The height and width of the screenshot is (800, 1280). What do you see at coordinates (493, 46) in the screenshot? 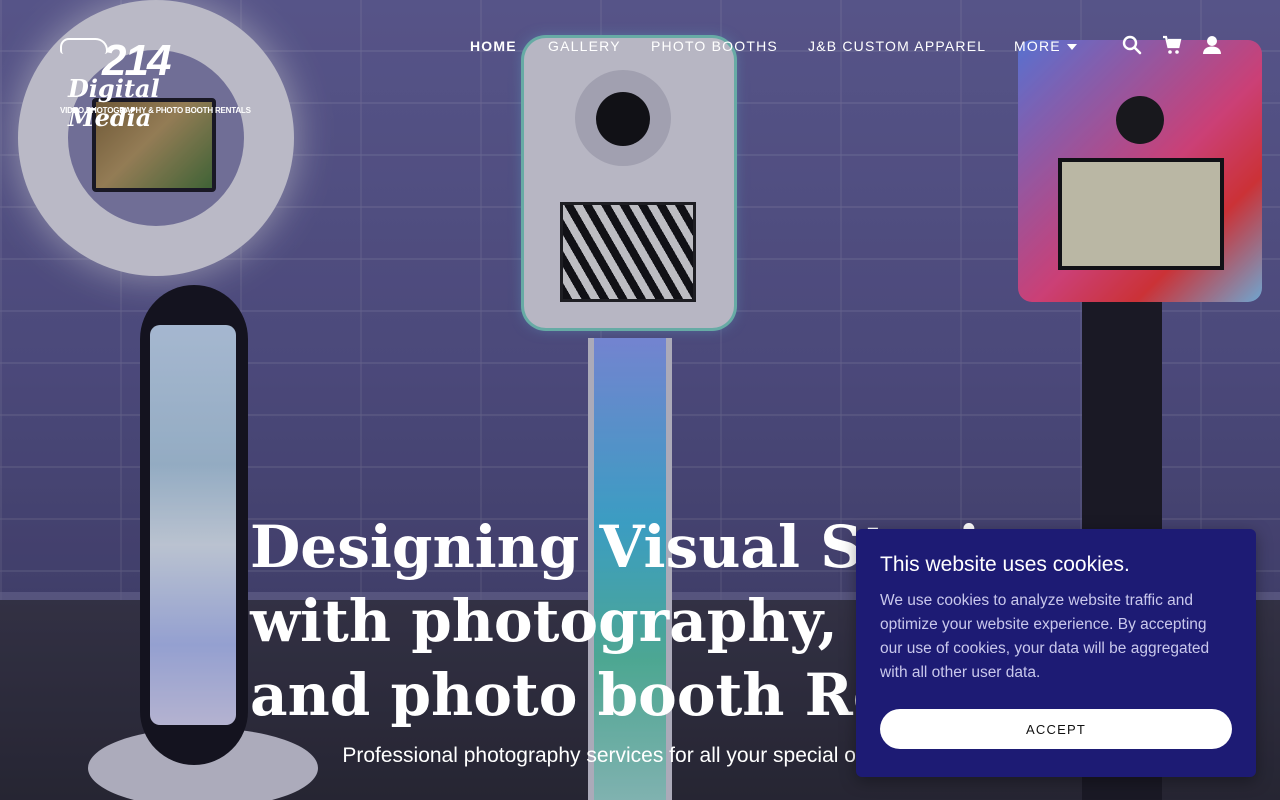
I see `nav-home: HOME` at bounding box center [493, 46].